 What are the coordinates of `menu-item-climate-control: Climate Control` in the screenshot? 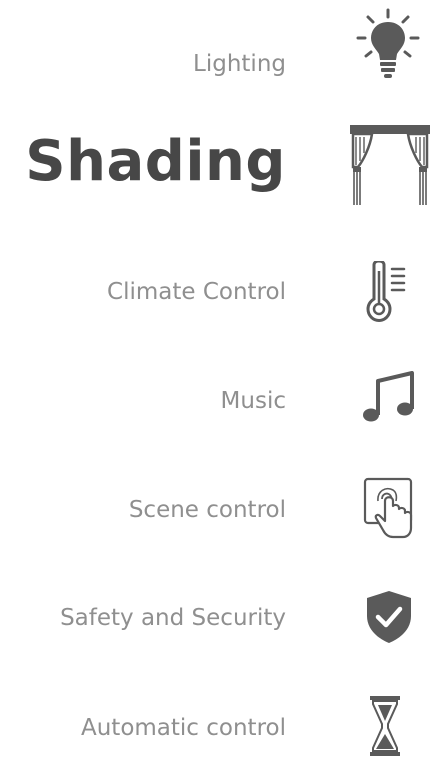 It's located at (223, 290).